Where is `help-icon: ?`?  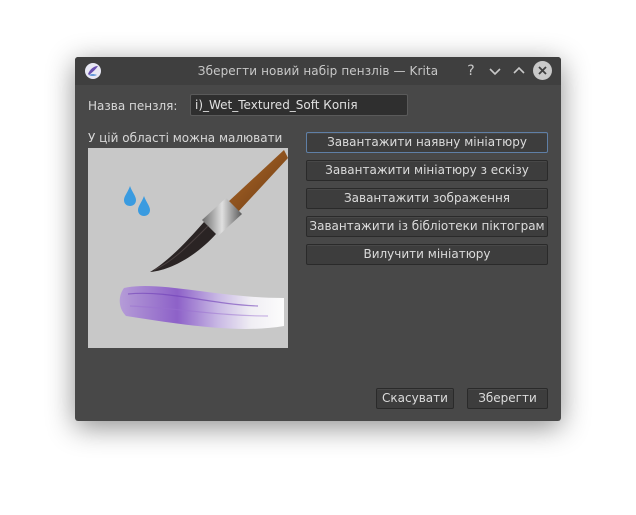
help-icon: ? is located at coordinates (471, 71).